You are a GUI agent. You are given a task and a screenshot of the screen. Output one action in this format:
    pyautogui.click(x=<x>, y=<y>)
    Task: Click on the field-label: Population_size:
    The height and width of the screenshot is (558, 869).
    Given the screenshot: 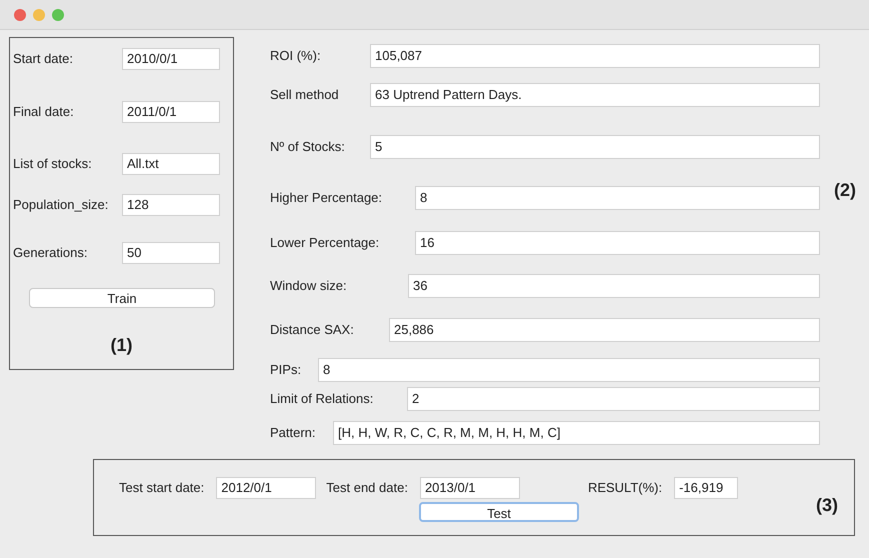 What is the action you would take?
    pyautogui.click(x=61, y=205)
    